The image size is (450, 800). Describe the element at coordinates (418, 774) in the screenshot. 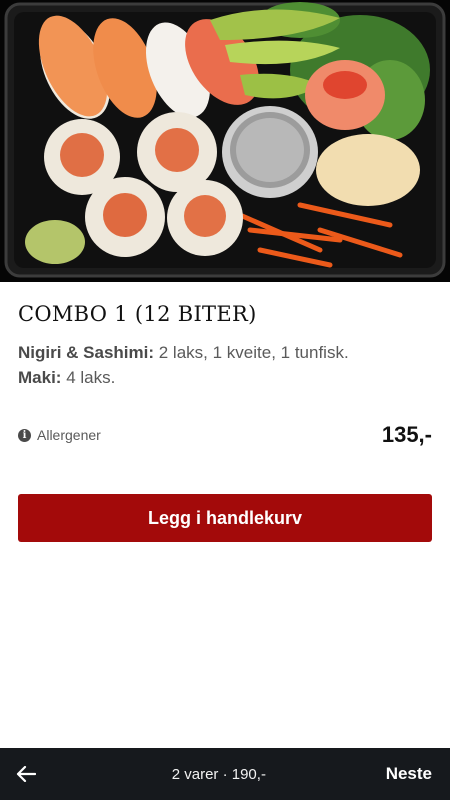

I see `next-button: Neste` at that location.